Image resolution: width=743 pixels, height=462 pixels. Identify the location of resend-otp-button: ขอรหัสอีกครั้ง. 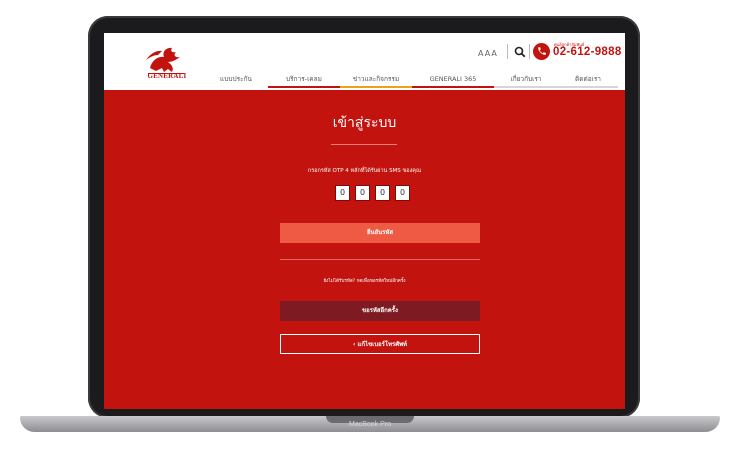
(380, 311).